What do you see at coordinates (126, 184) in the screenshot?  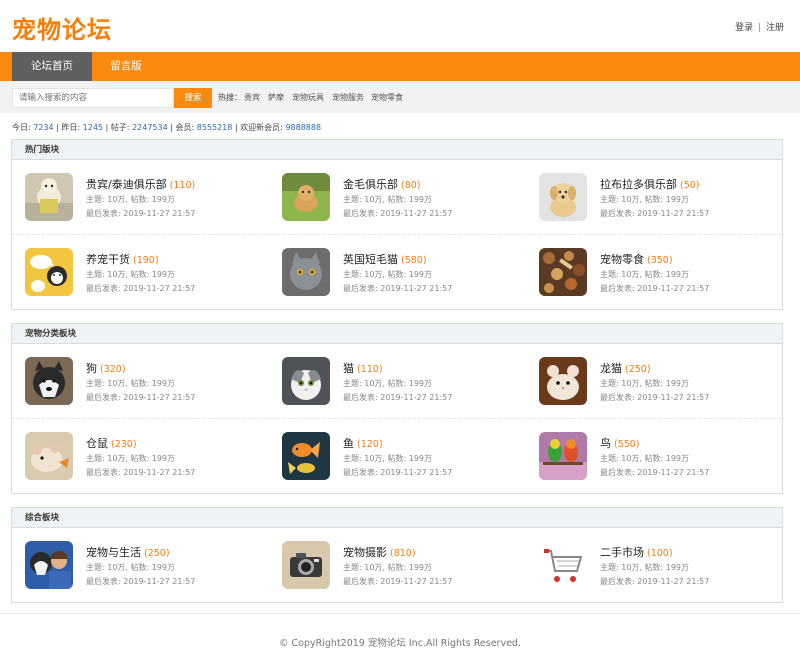 I see `forum-name: 贵宾/泰迪俱乐部` at bounding box center [126, 184].